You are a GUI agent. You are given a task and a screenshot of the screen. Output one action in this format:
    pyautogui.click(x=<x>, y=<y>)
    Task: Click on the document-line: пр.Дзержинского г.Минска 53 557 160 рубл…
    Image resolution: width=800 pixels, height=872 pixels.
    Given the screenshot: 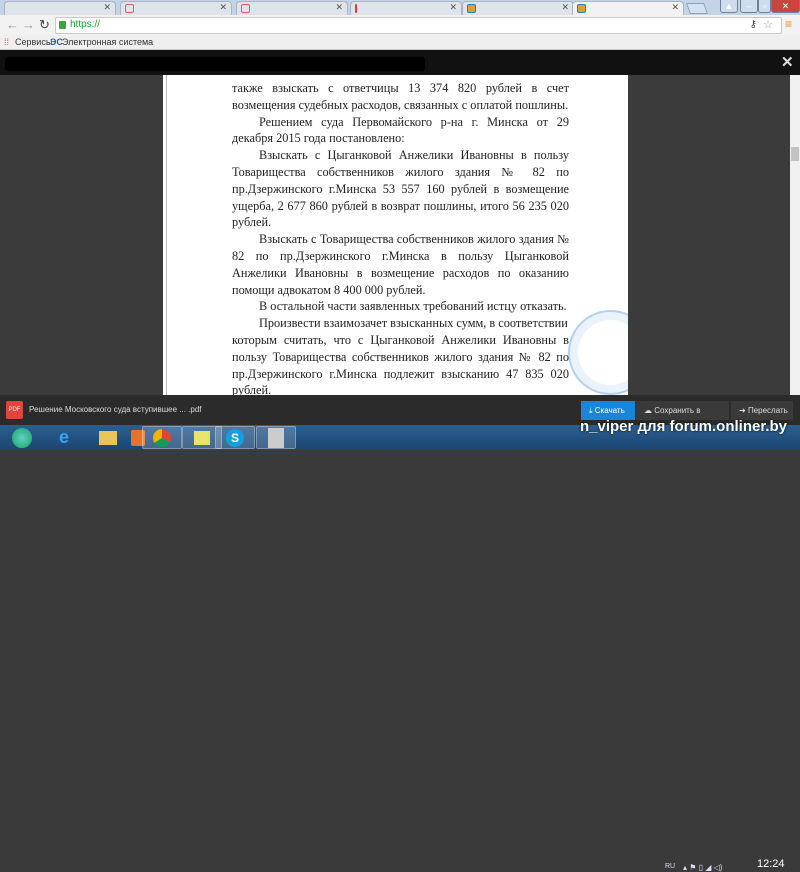 What is the action you would take?
    pyautogui.click(x=400, y=188)
    